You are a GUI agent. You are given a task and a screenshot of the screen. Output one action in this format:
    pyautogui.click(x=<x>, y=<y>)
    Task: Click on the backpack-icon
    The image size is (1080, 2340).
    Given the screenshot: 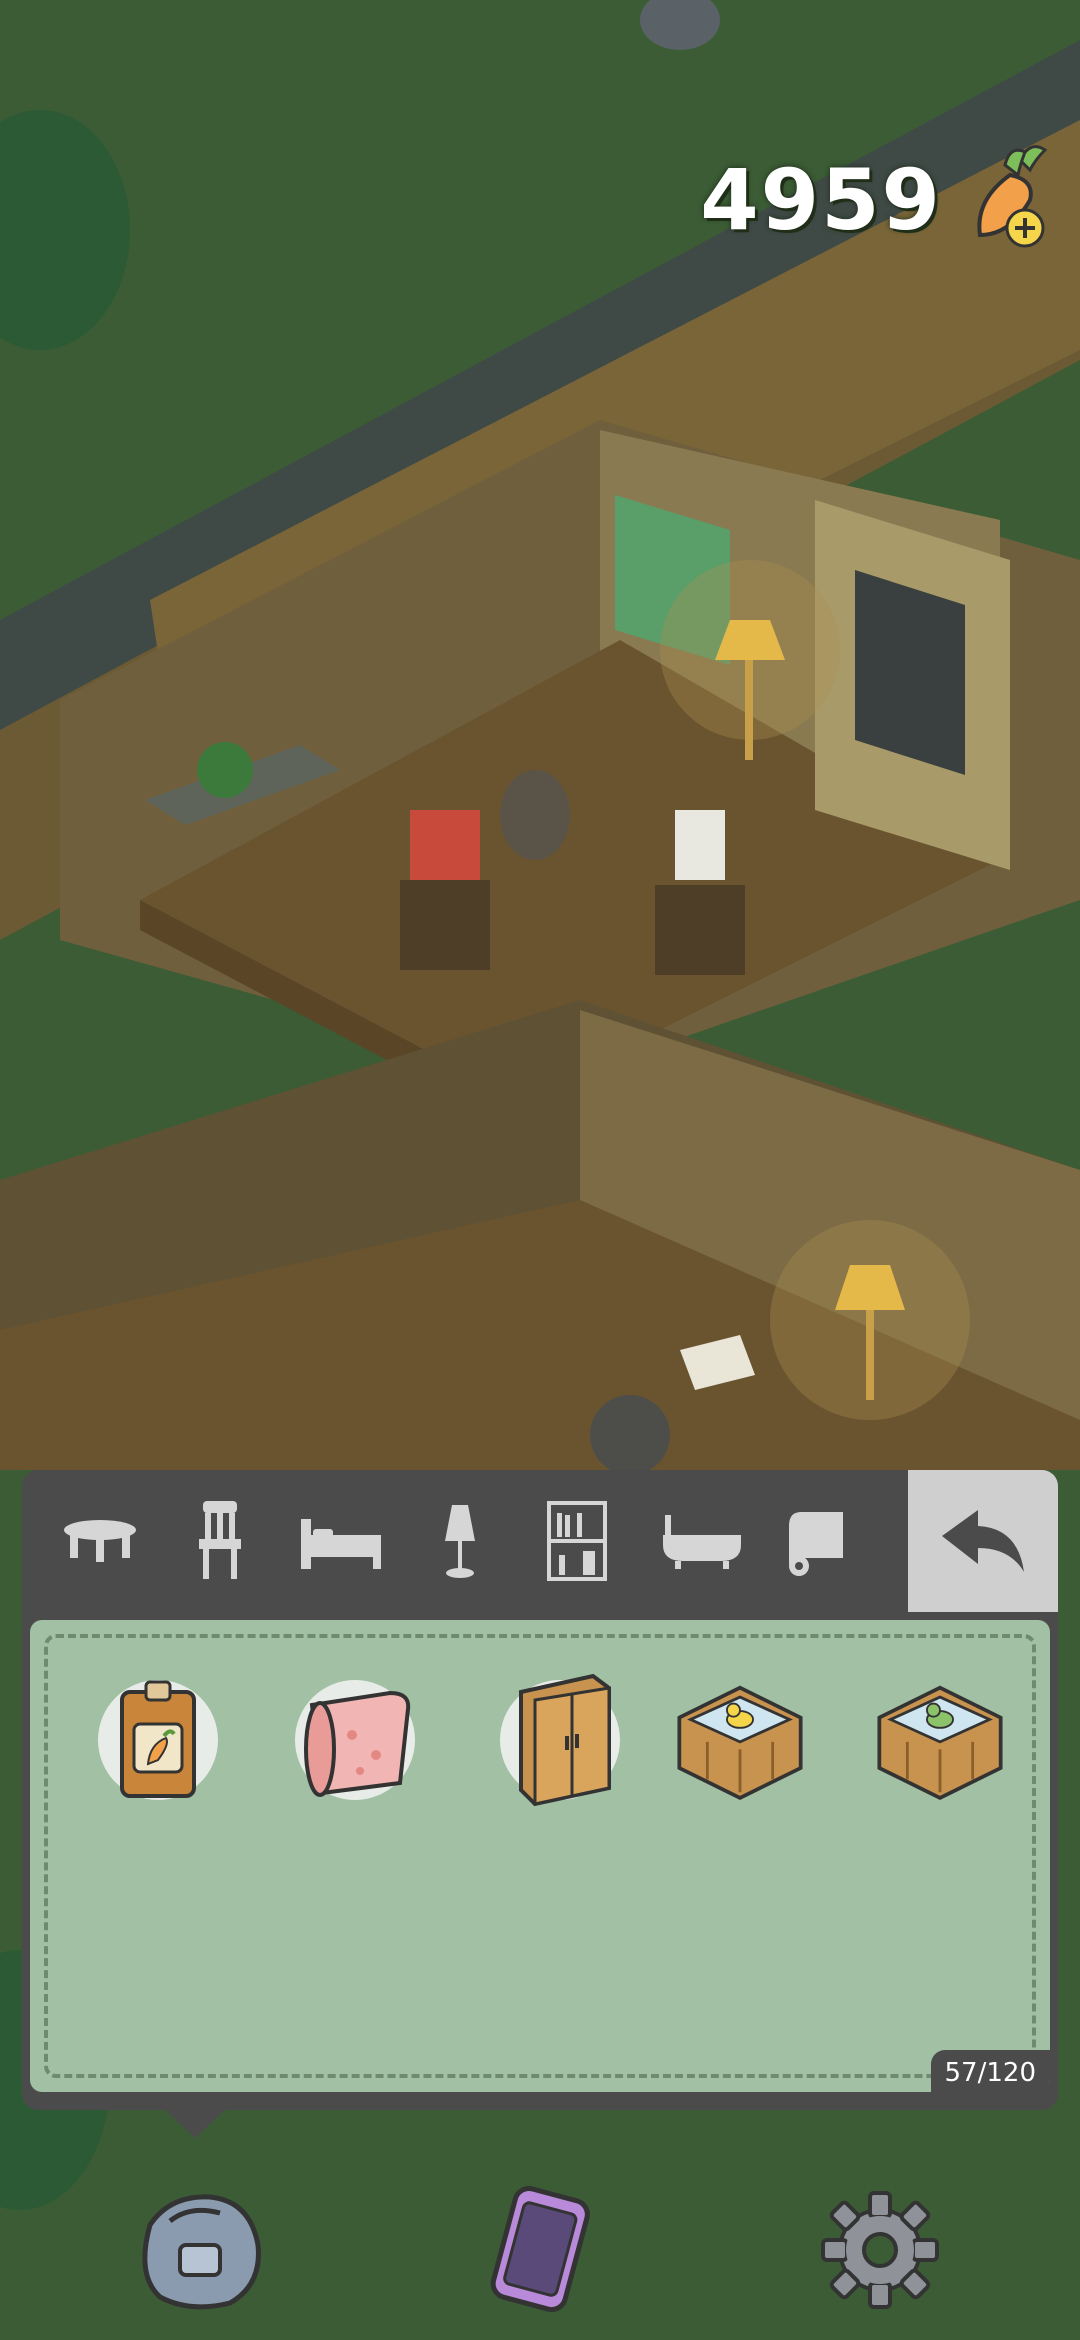 What is the action you would take?
    pyautogui.click(x=201, y=2252)
    